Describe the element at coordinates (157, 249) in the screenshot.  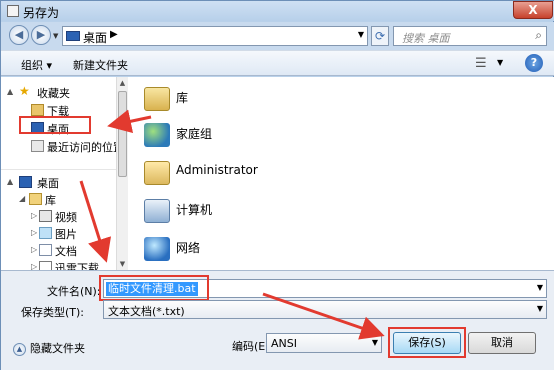
I see `network-icon` at that location.